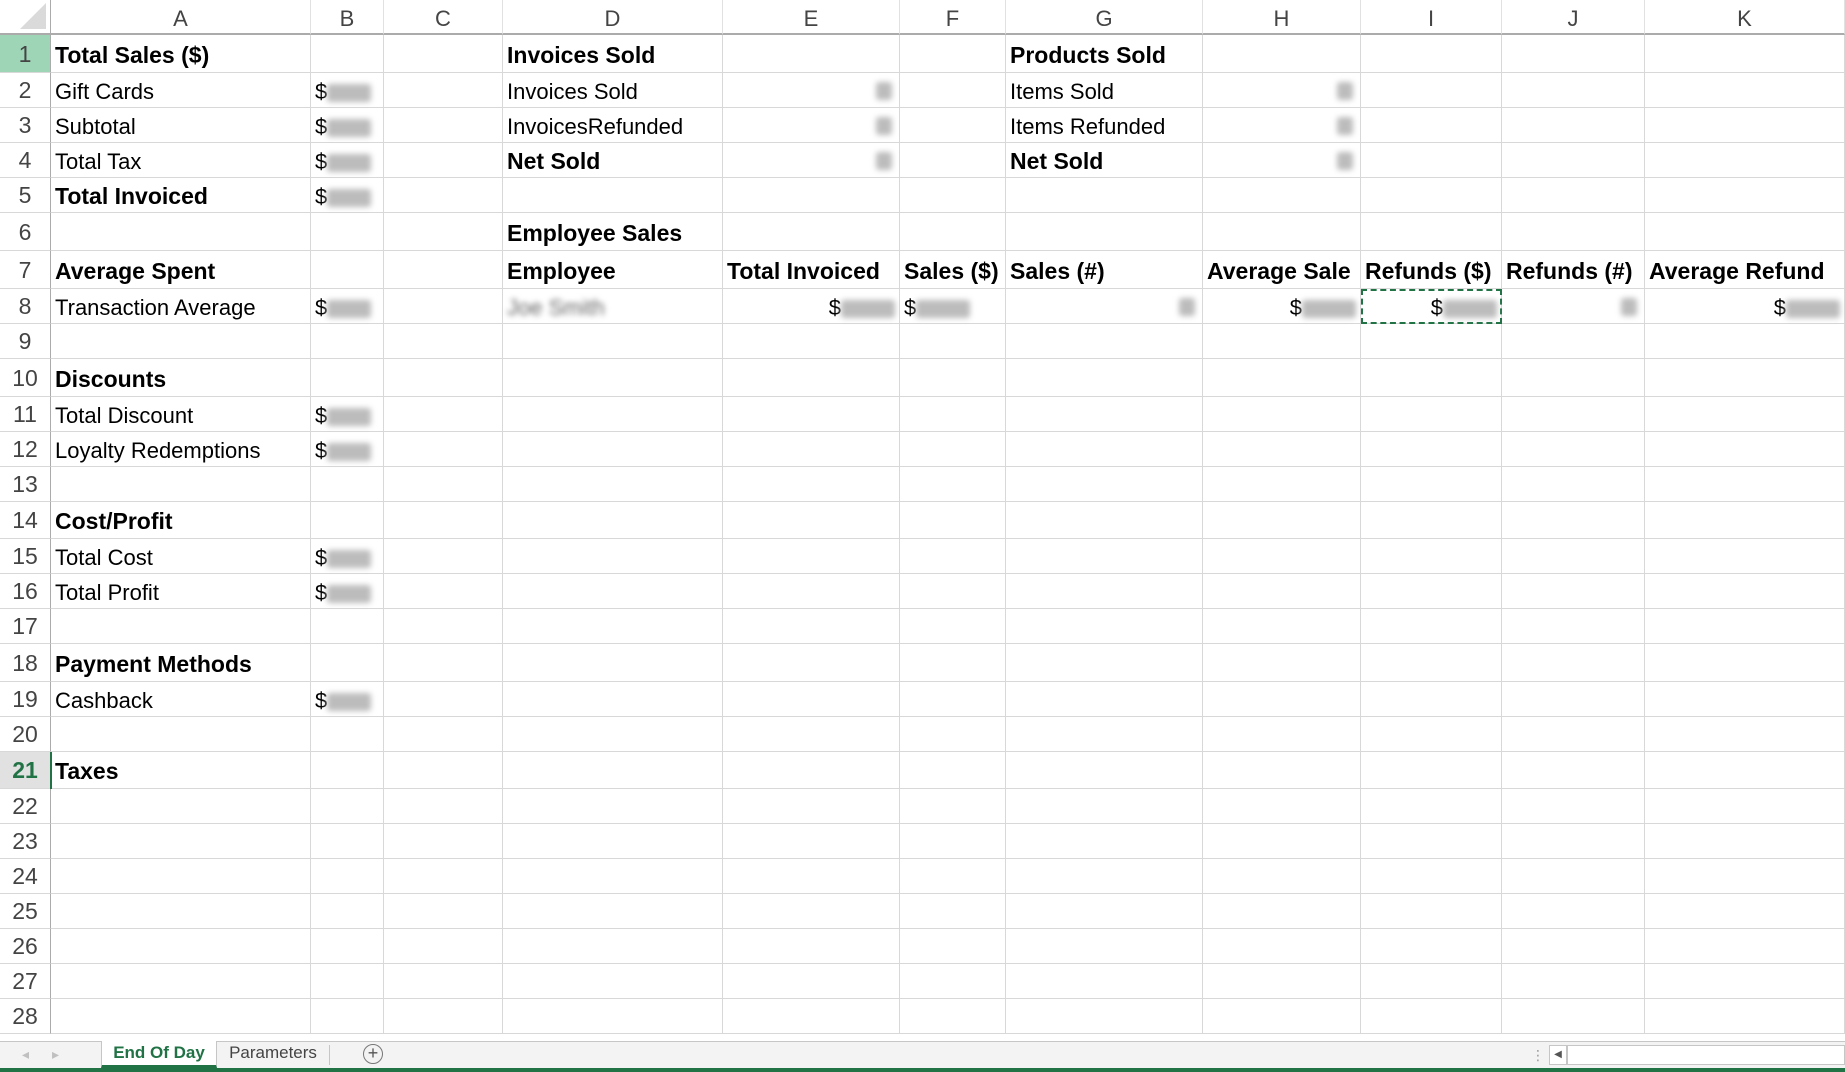 This screenshot has height=1072, width=1845. I want to click on cell-f22, so click(953, 806).